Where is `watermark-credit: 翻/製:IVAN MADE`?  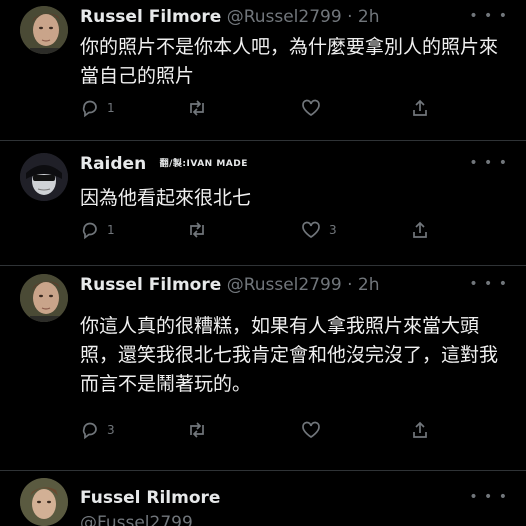 watermark-credit: 翻/製:IVAN MADE is located at coordinates (203, 164).